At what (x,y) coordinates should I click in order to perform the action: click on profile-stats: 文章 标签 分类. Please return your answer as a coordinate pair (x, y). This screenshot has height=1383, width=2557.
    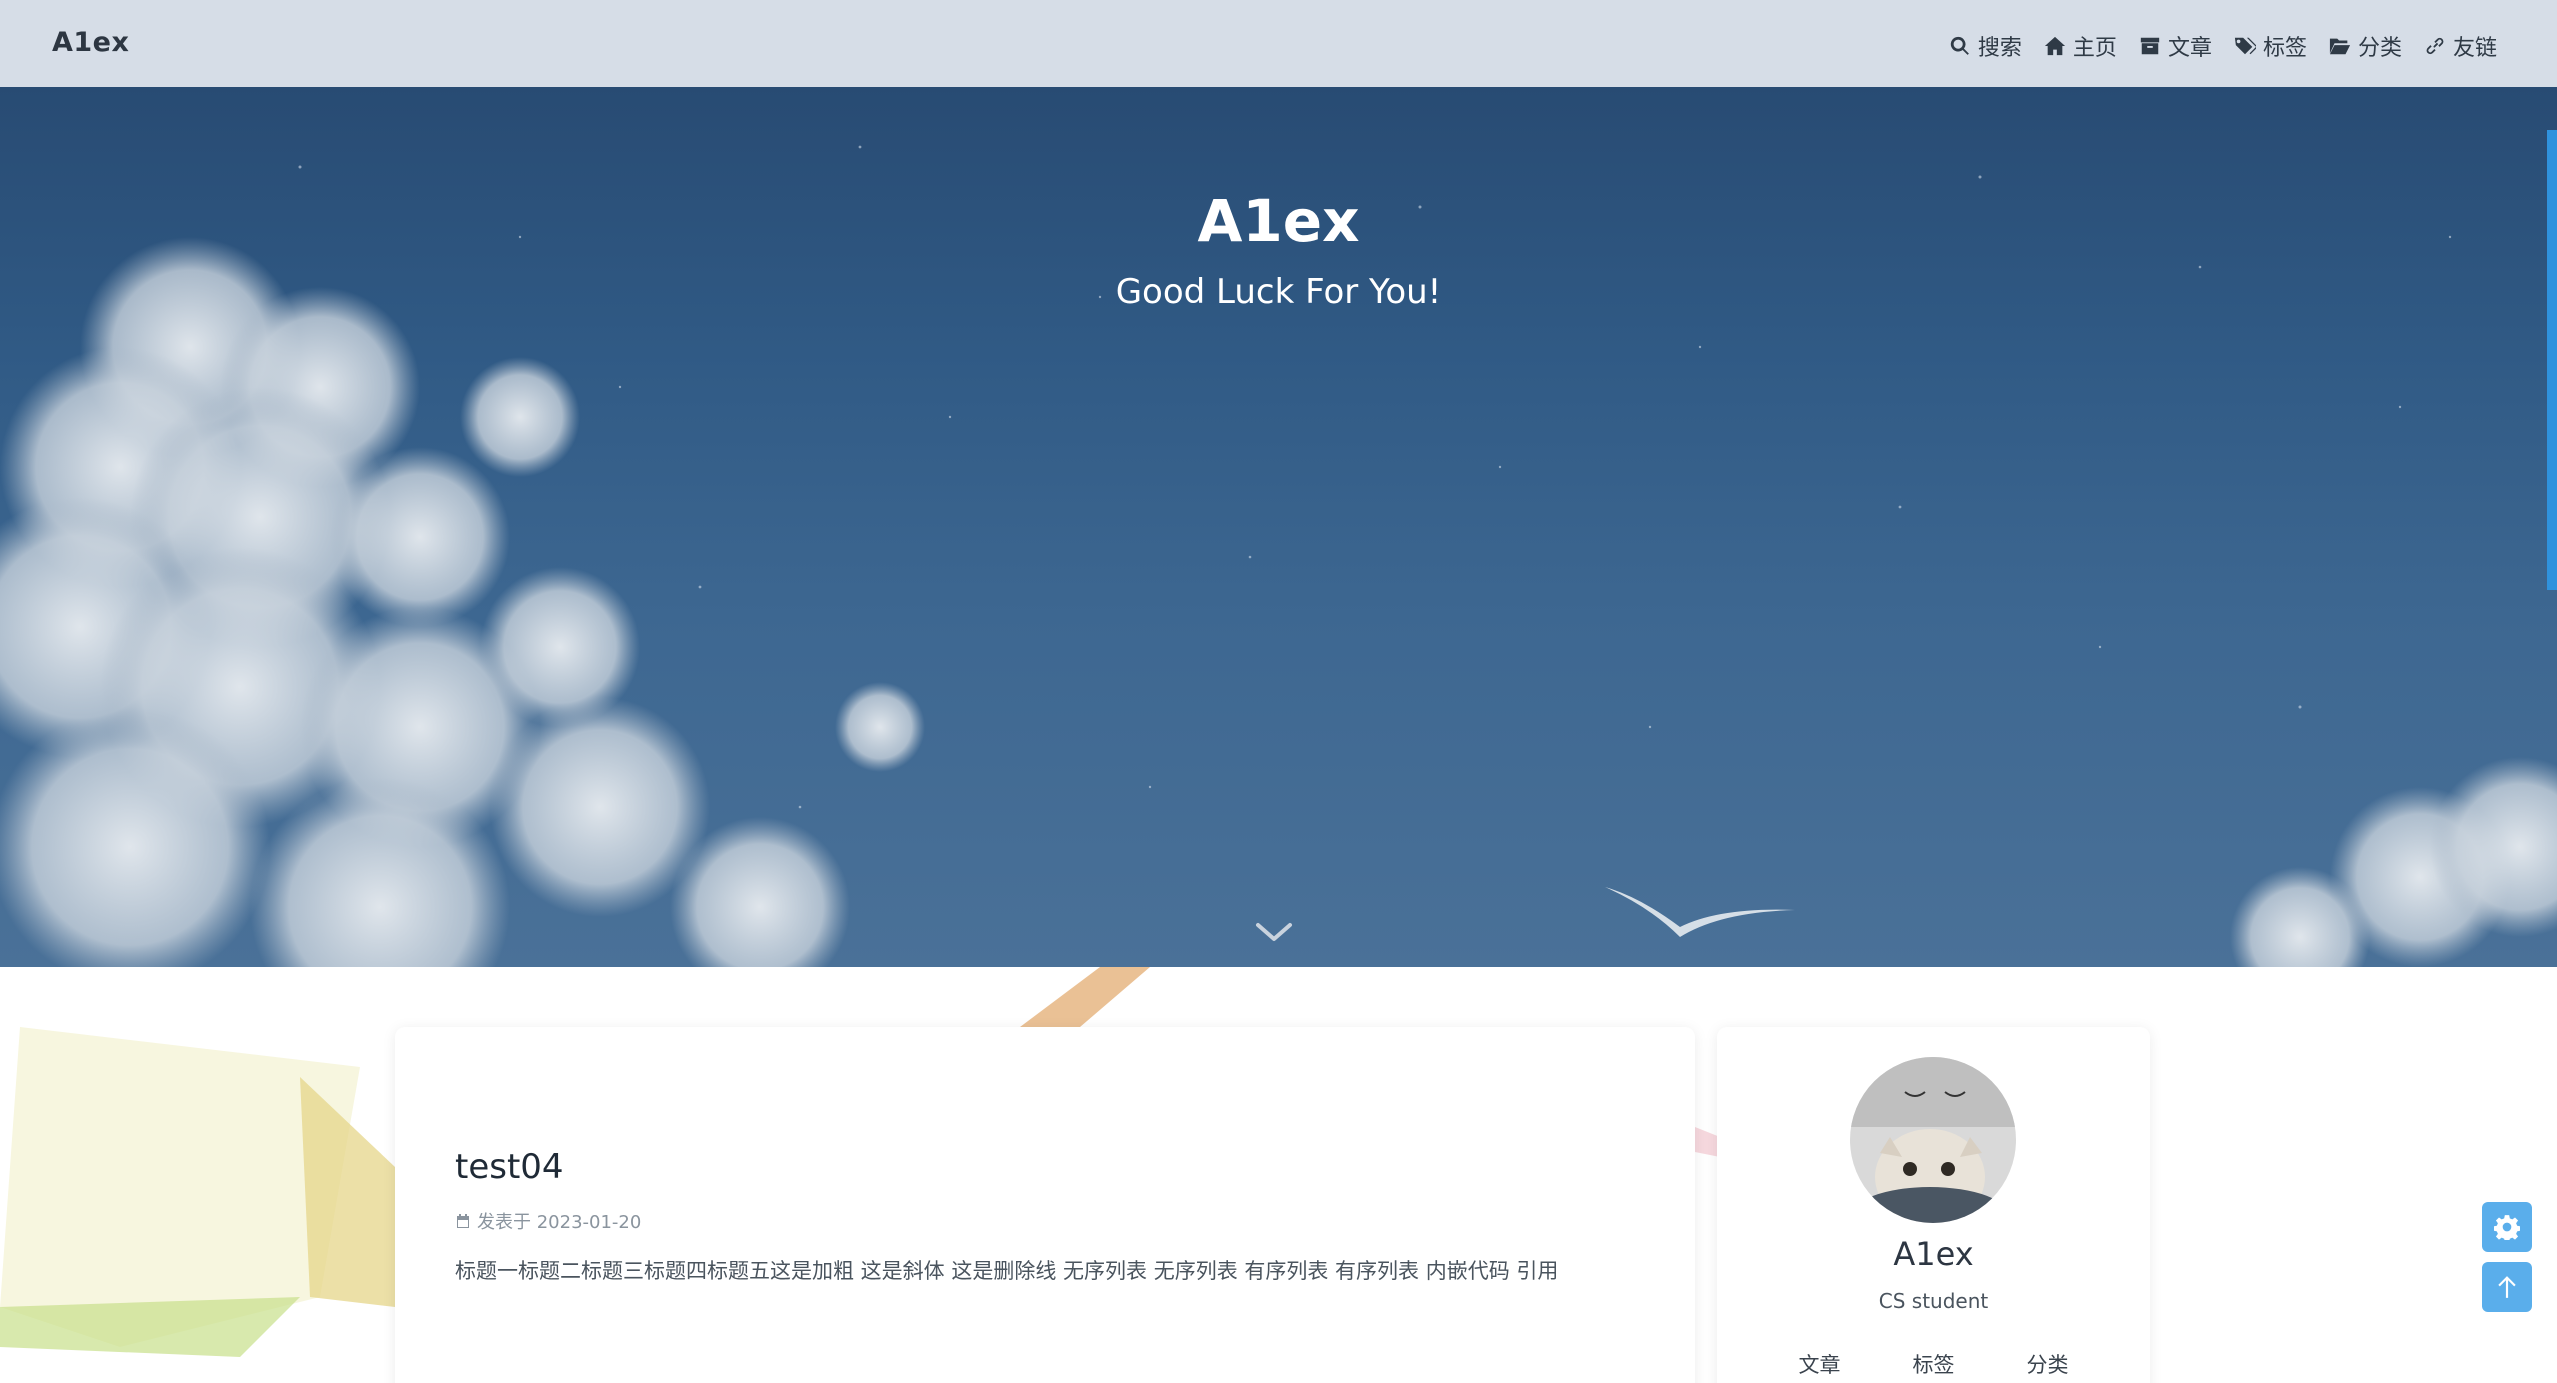
    Looking at the image, I should click on (1933, 1364).